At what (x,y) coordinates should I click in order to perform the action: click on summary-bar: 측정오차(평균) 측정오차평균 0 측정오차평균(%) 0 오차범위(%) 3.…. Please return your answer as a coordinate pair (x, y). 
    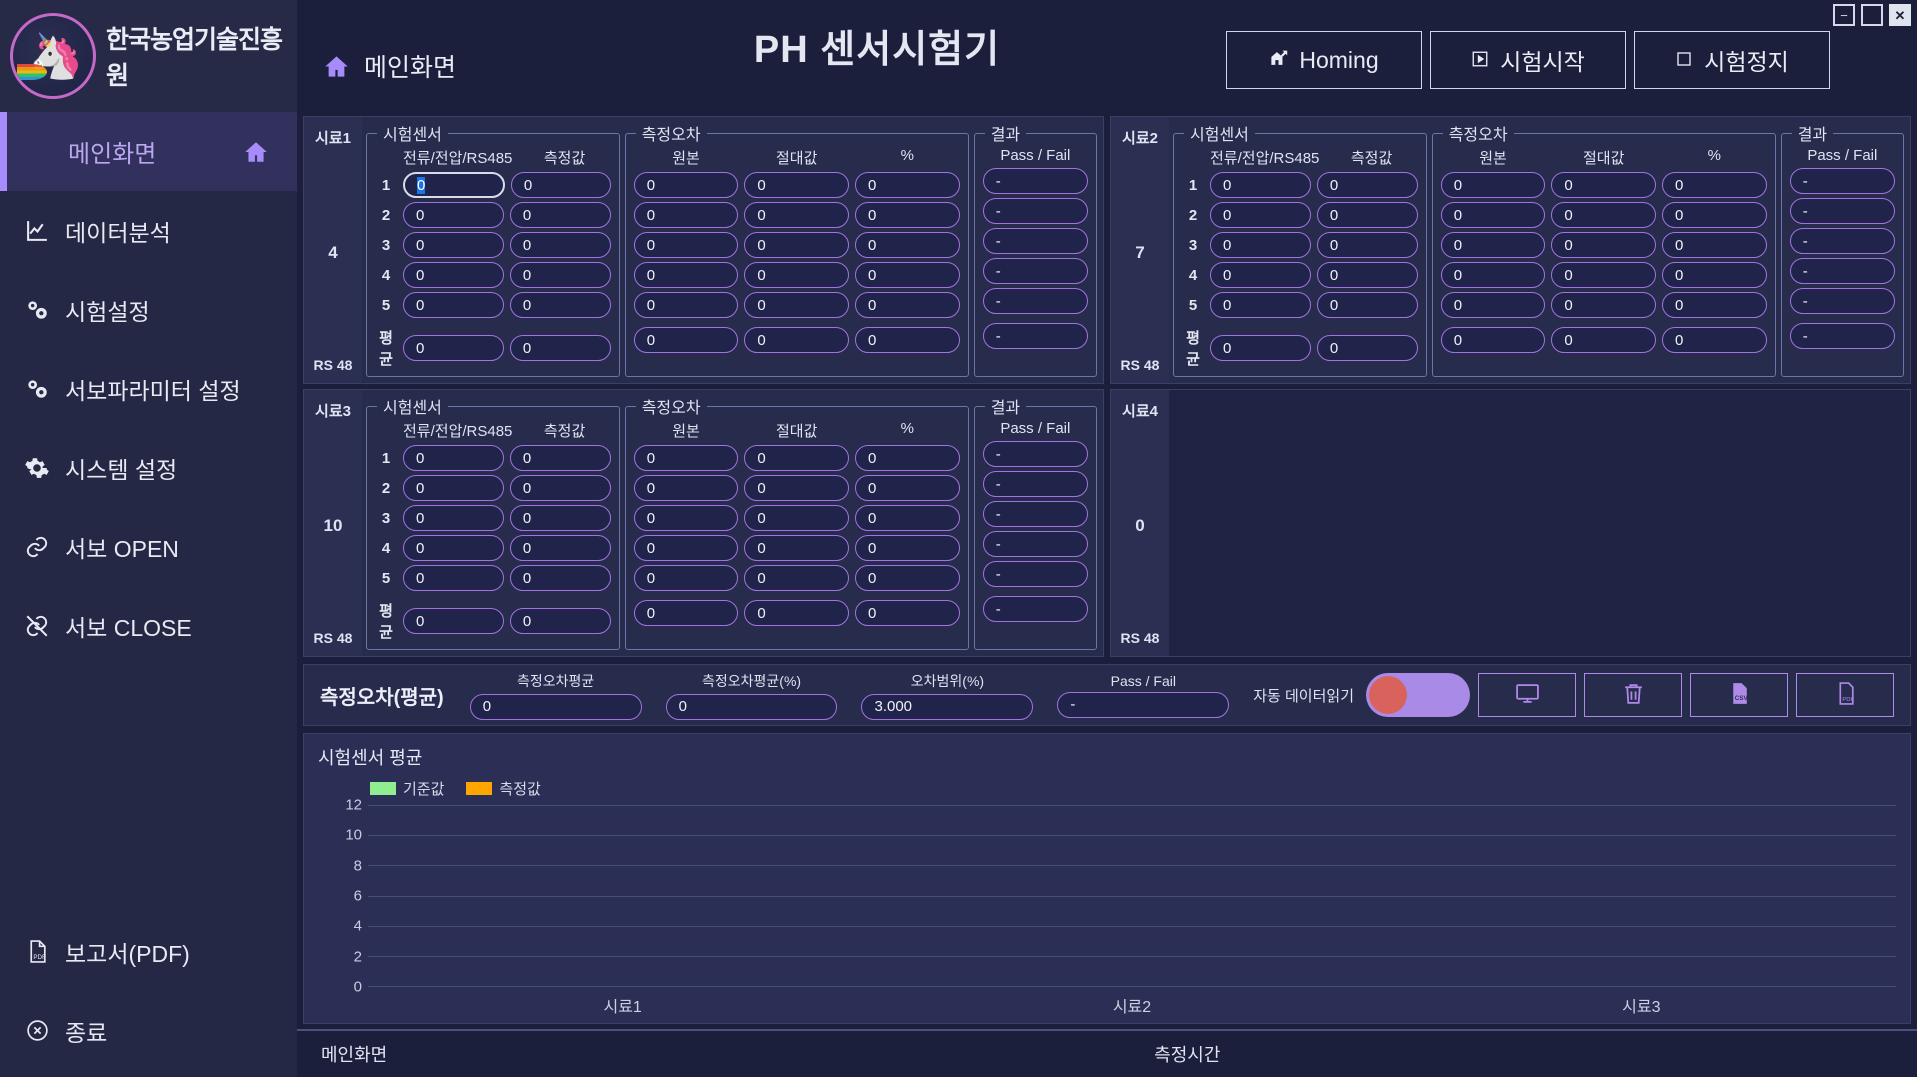
    Looking at the image, I should click on (1107, 695).